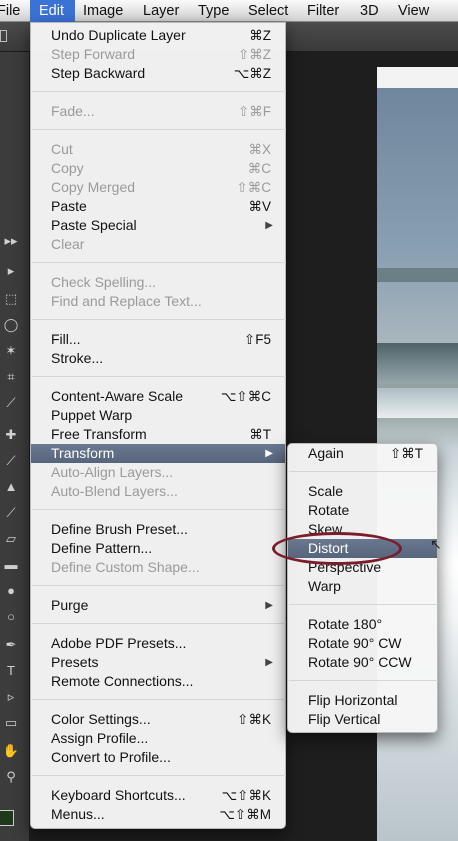 This screenshot has width=458, height=841. What do you see at coordinates (344, 719) in the screenshot?
I see `menu-item-label: Flip Vertical` at bounding box center [344, 719].